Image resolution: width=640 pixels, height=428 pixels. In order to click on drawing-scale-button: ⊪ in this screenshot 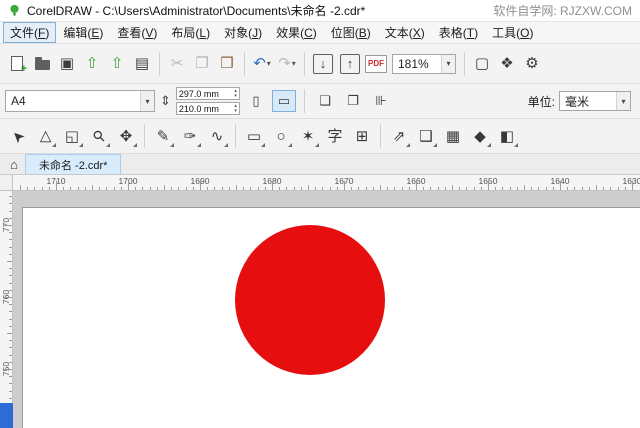, I will do `click(381, 101)`.